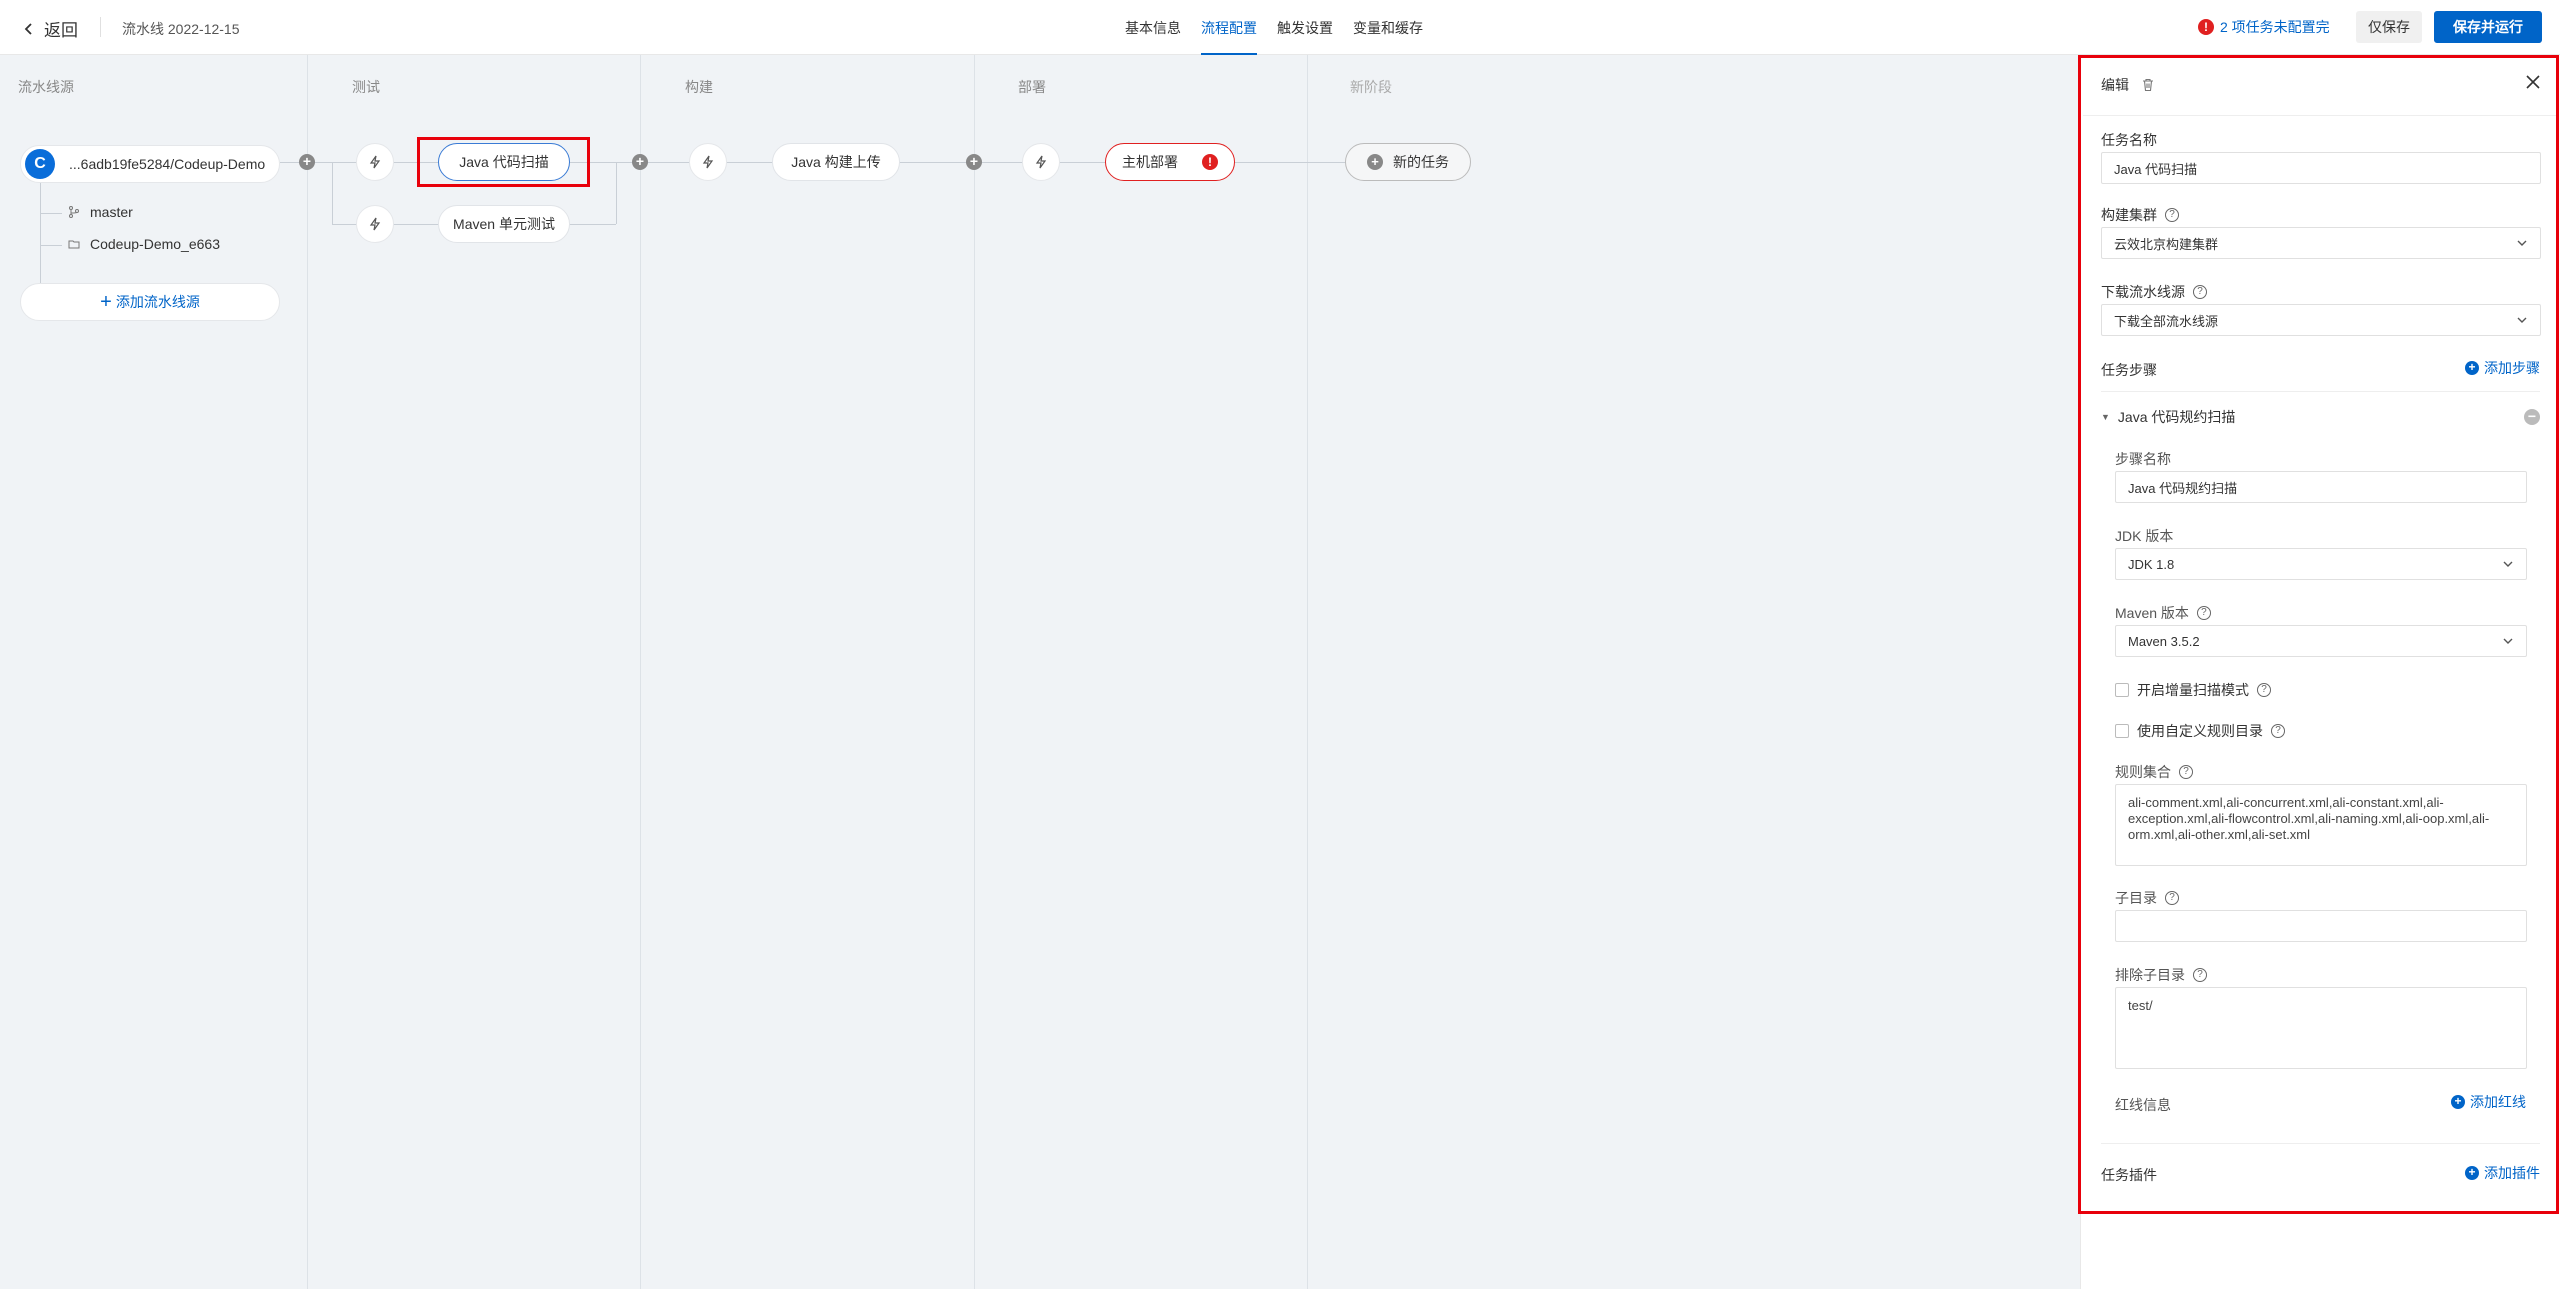  I want to click on tab-trigger-settings: 触发设置, so click(1305, 27).